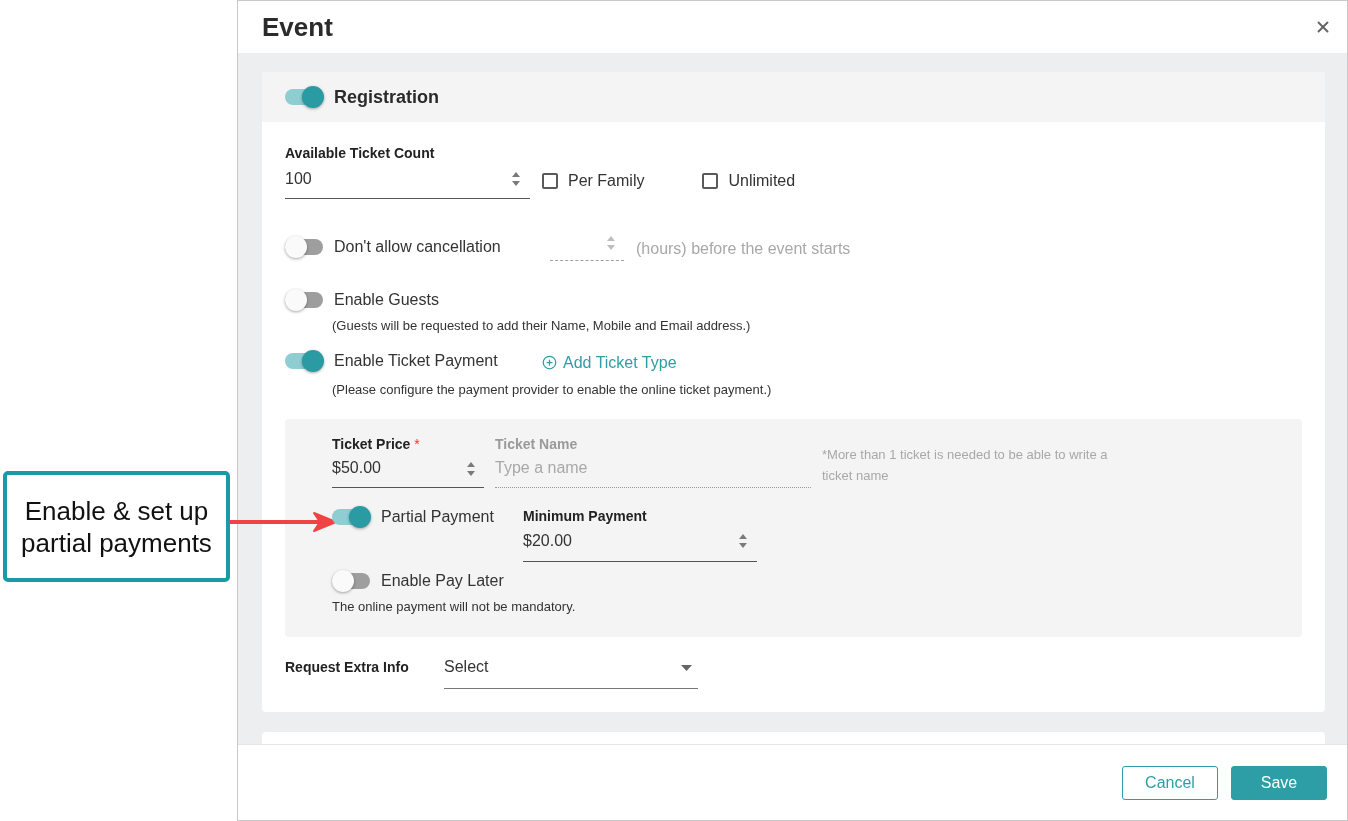 The height and width of the screenshot is (821, 1348). Describe the element at coordinates (416, 361) in the screenshot. I see `toggle-label: Enable Ticket Payment` at that location.